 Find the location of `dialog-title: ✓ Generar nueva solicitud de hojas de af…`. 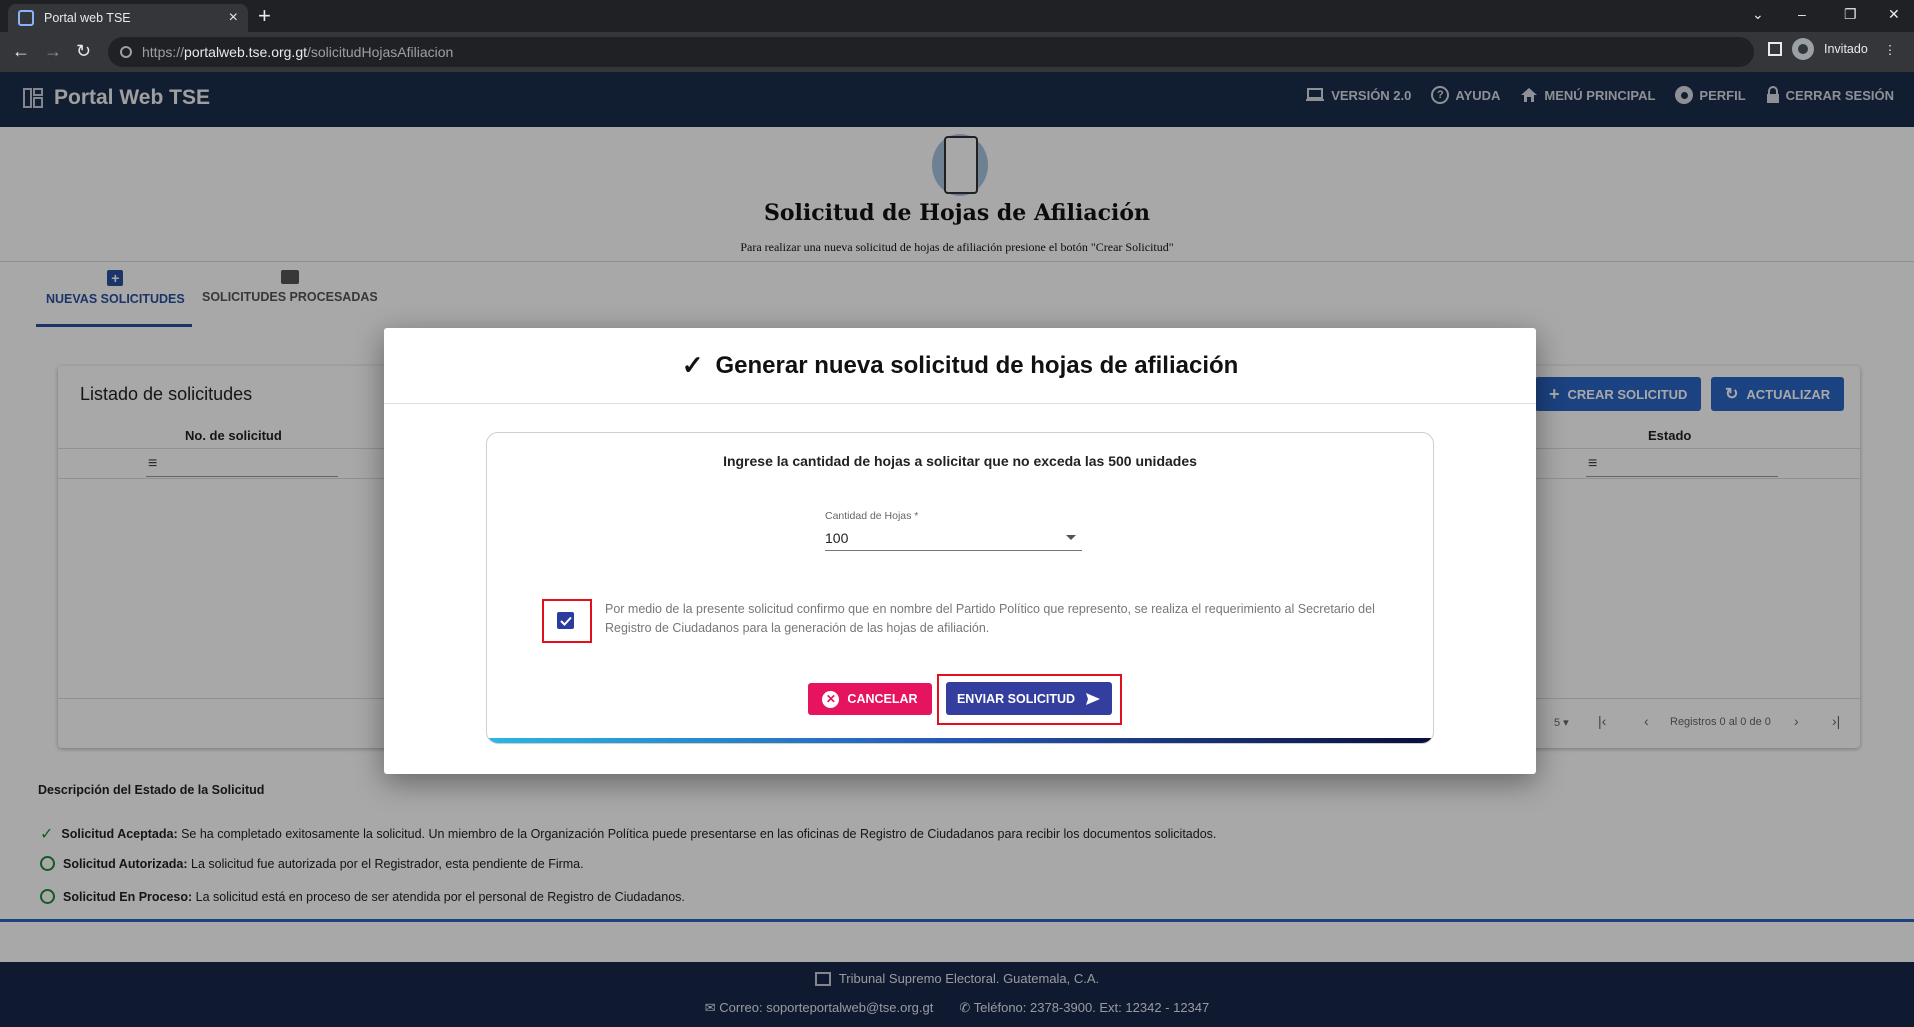

dialog-title: ✓ Generar nueva solicitud de hojas de af… is located at coordinates (960, 365).